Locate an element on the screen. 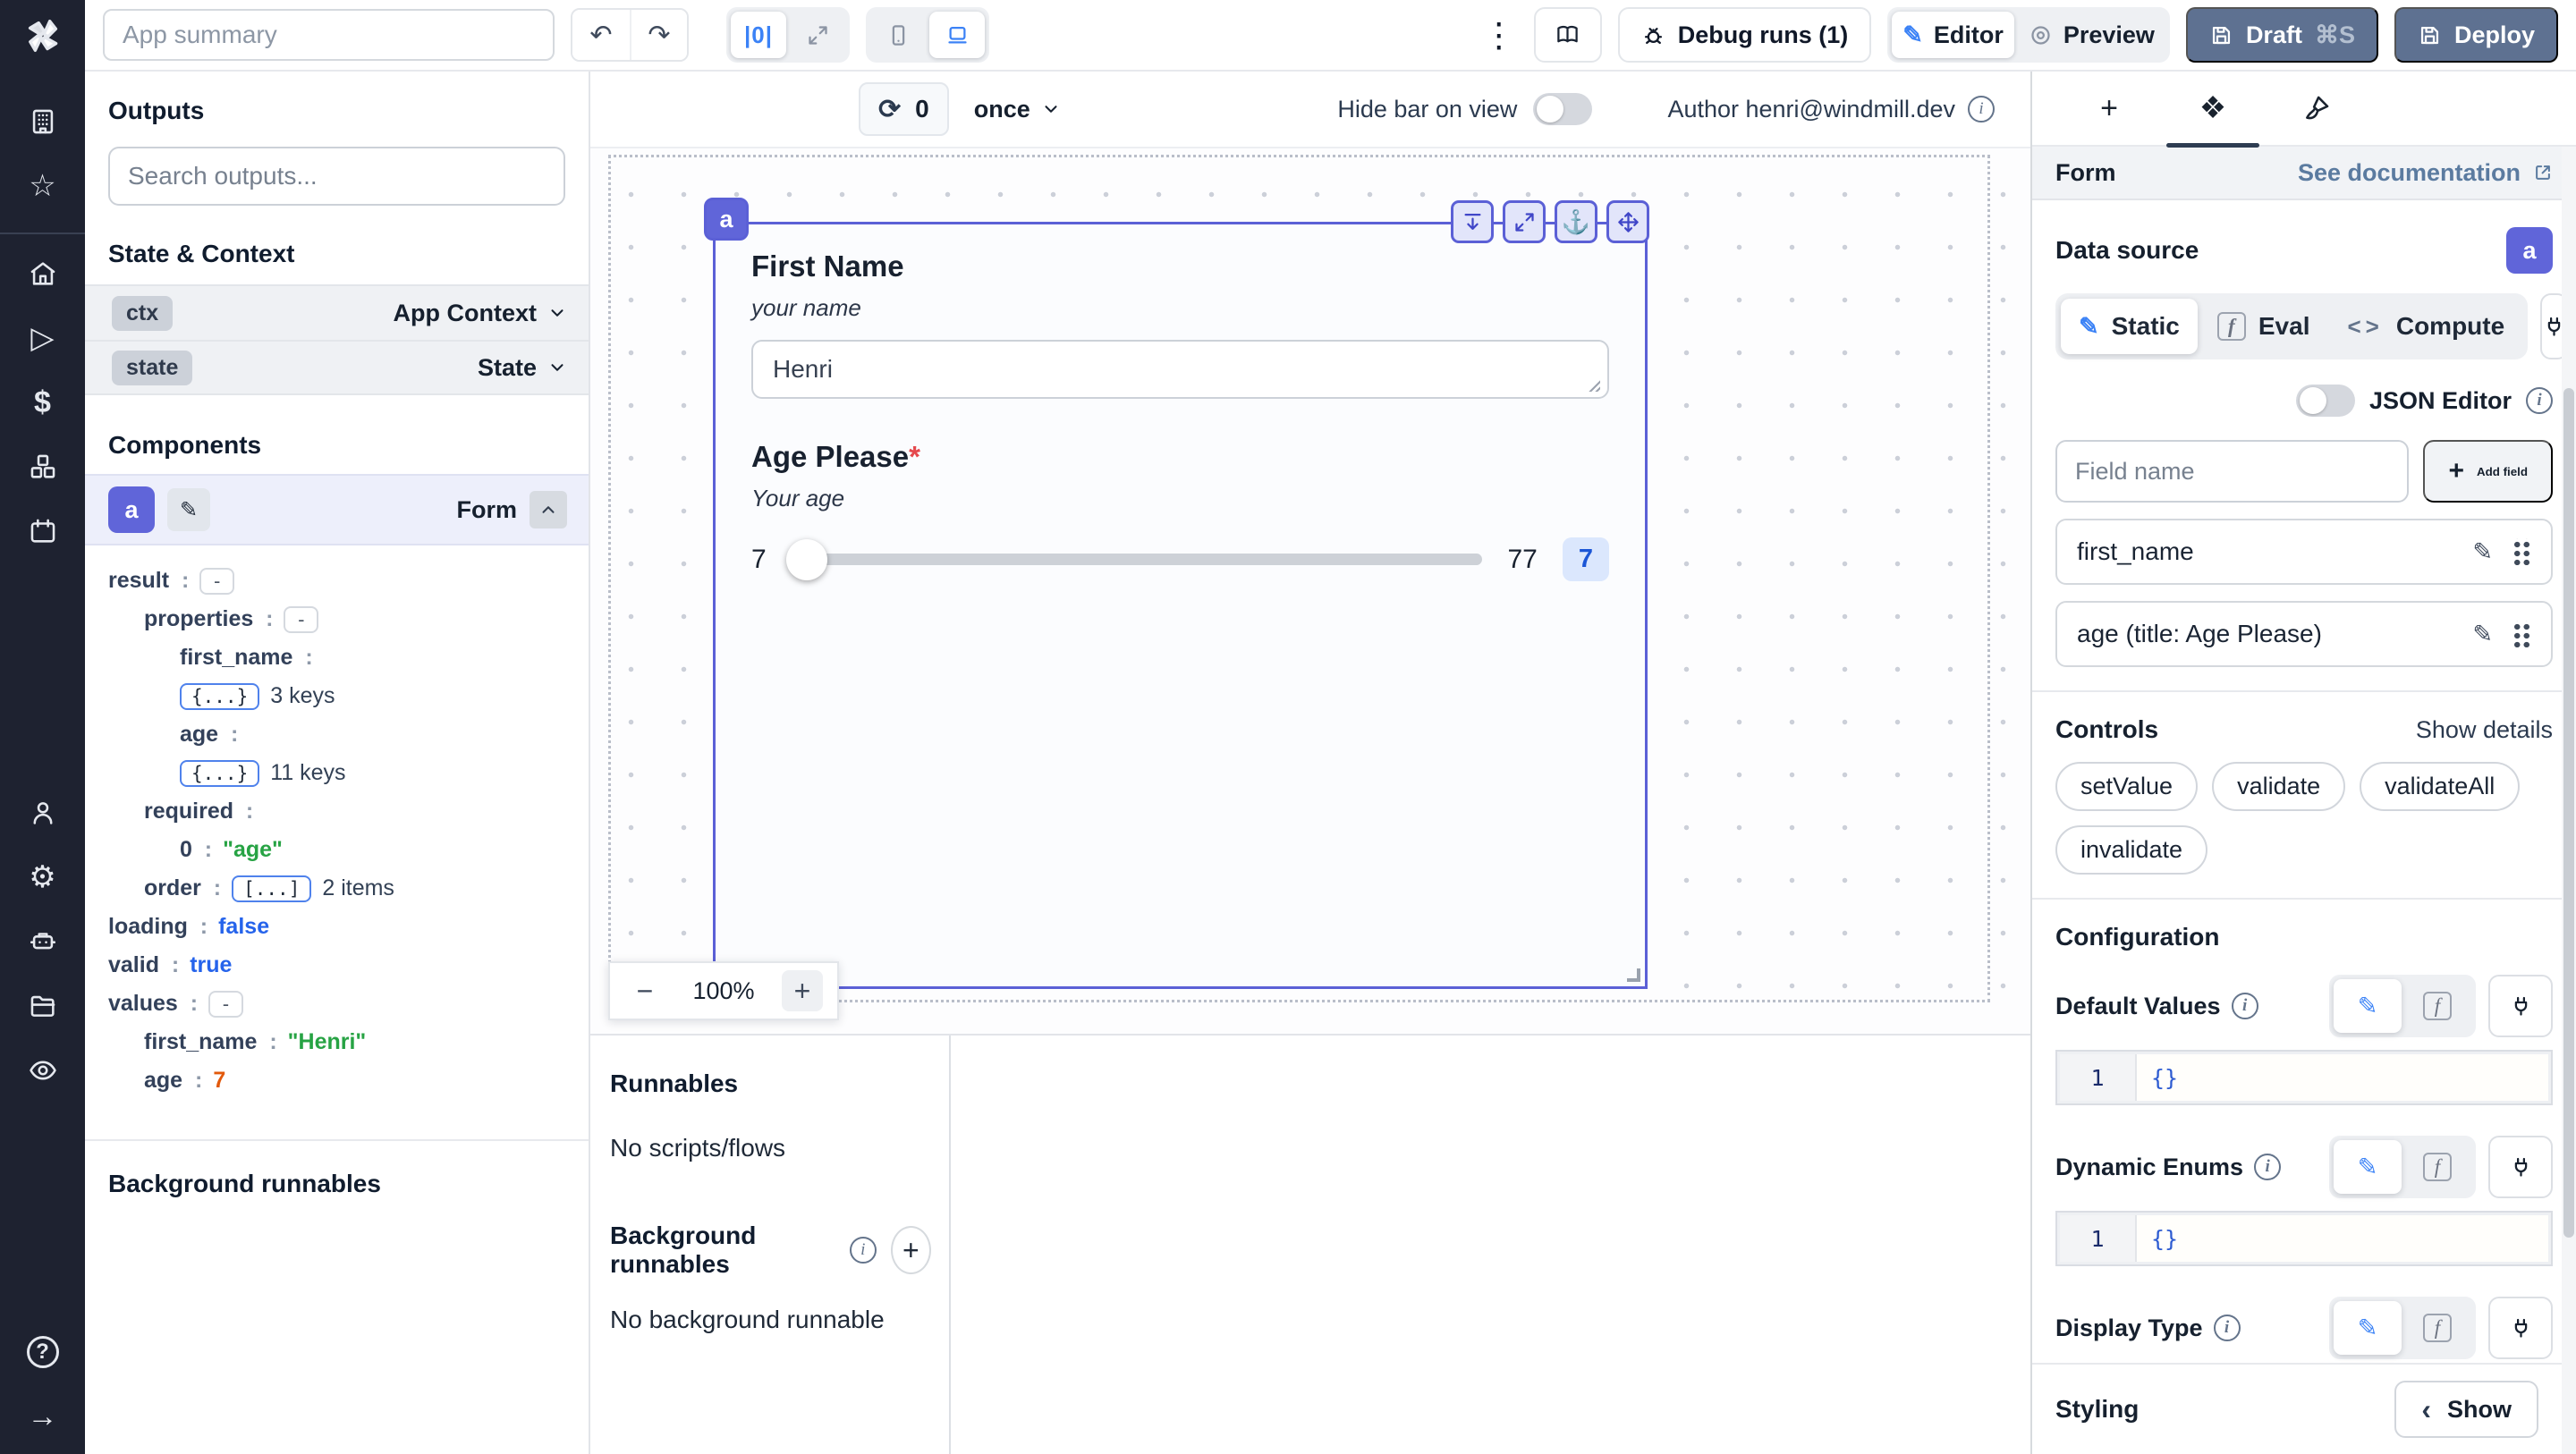 The image size is (2576, 1454). resources-icon is located at coordinates (42, 467).